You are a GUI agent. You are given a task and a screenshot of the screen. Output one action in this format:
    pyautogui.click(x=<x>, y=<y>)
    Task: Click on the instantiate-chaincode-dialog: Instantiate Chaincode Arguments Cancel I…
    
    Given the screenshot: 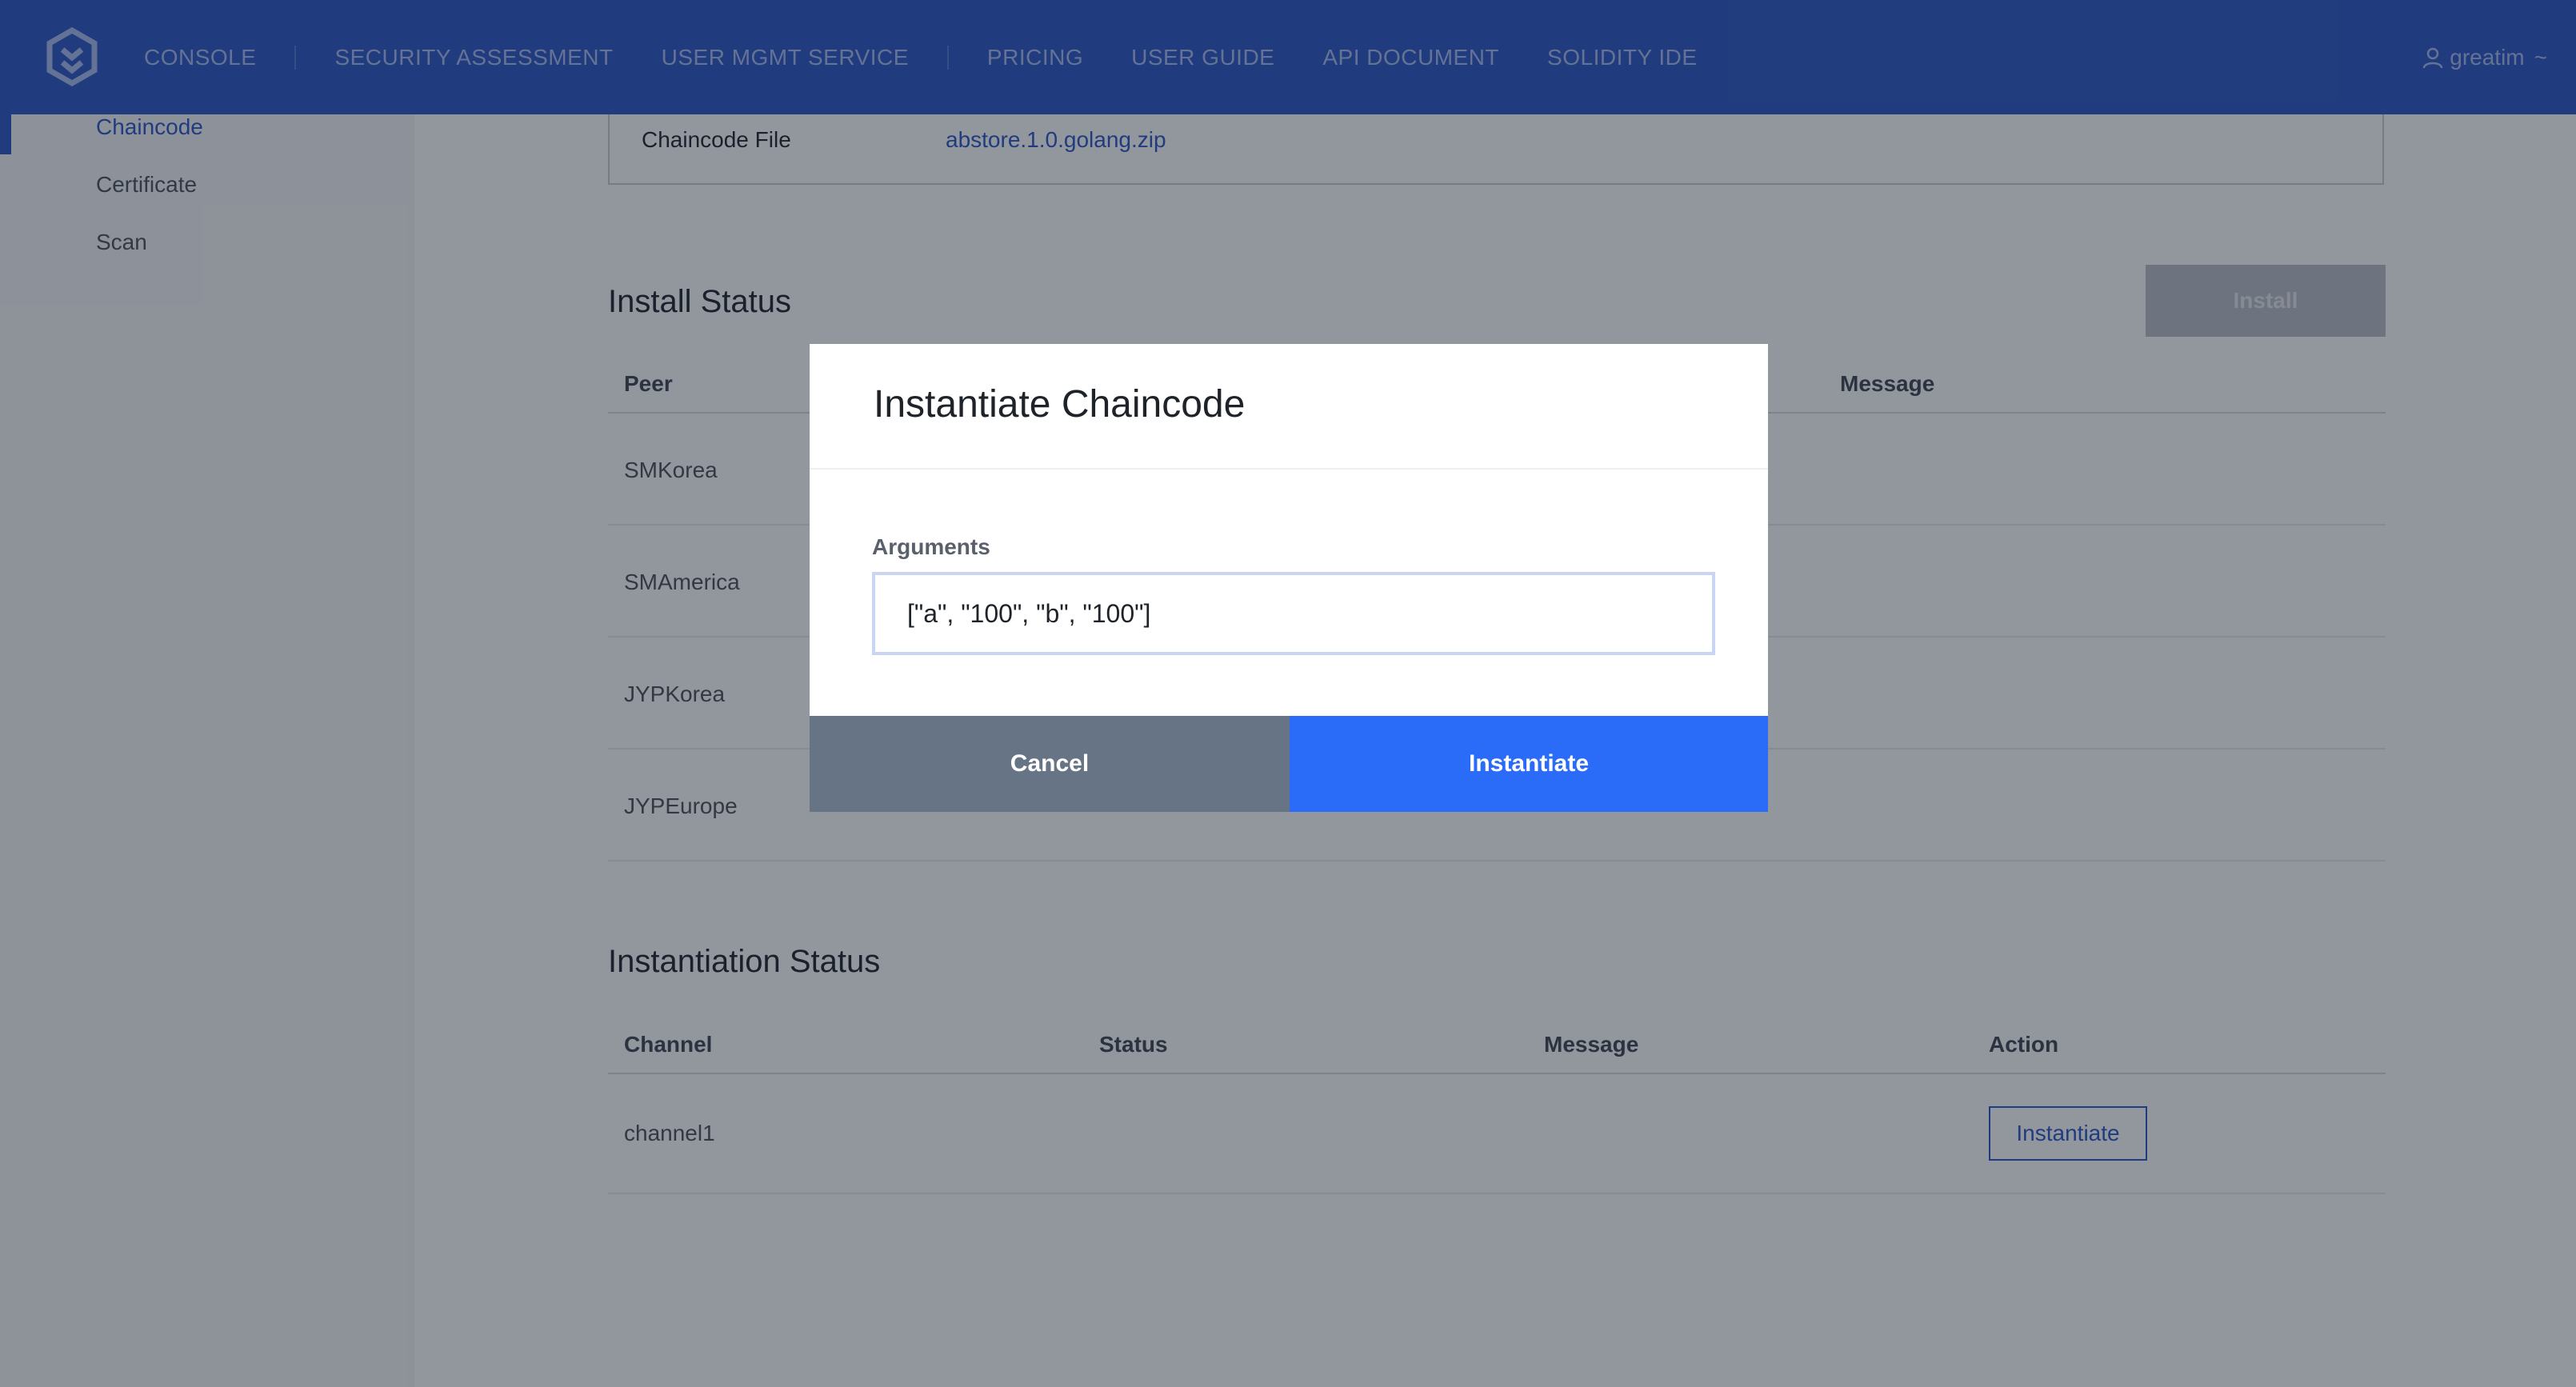 What is the action you would take?
    pyautogui.click(x=1289, y=578)
    